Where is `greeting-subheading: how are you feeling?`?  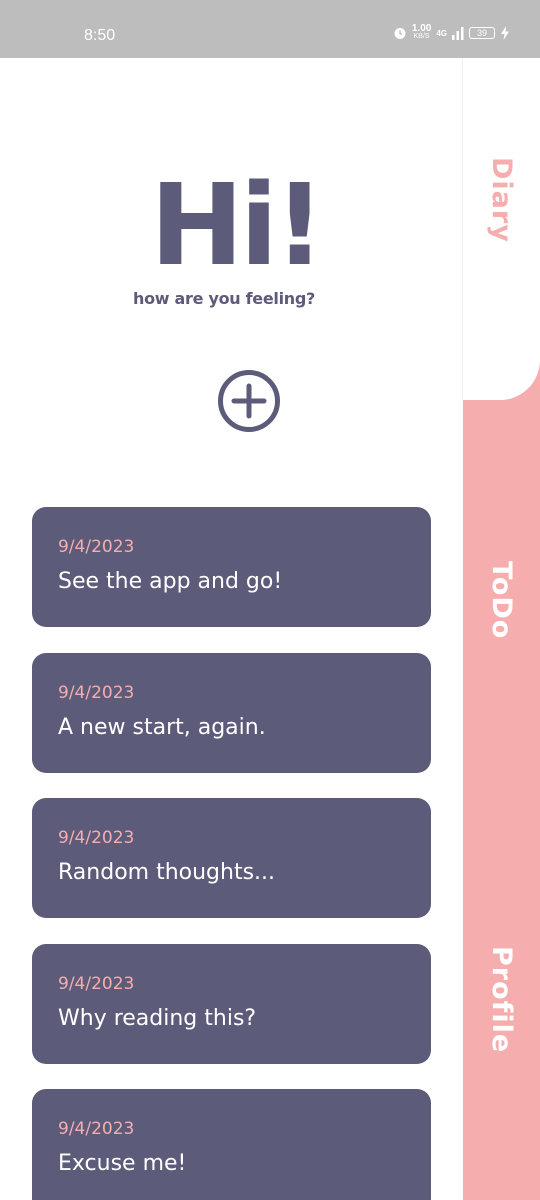 greeting-subheading: how are you feeling? is located at coordinates (224, 298).